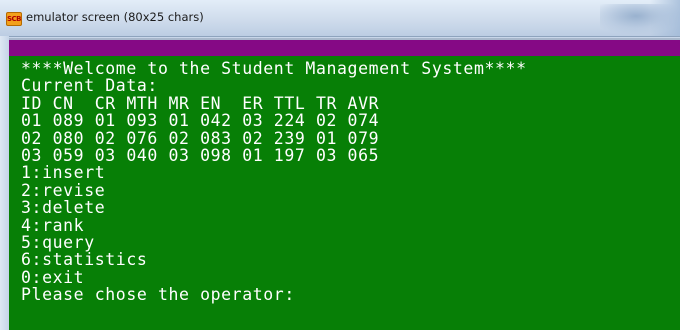 This screenshot has height=330, width=680. I want to click on menu-option-query: 5:query, so click(58, 242).